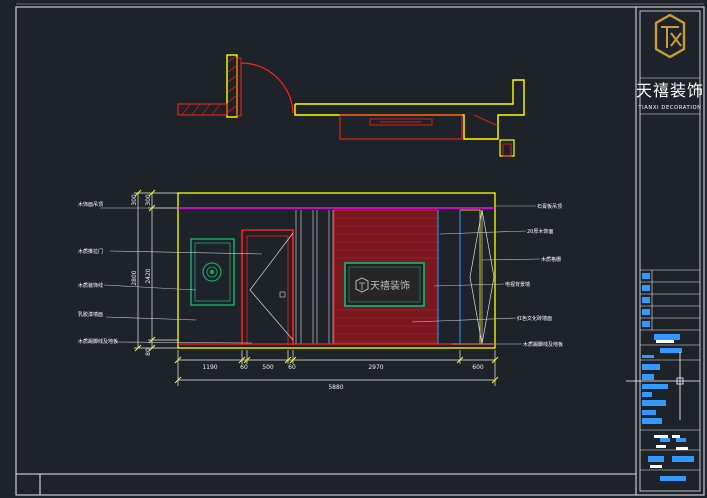 The image size is (707, 498). I want to click on dim-60a: 60, so click(244, 367).